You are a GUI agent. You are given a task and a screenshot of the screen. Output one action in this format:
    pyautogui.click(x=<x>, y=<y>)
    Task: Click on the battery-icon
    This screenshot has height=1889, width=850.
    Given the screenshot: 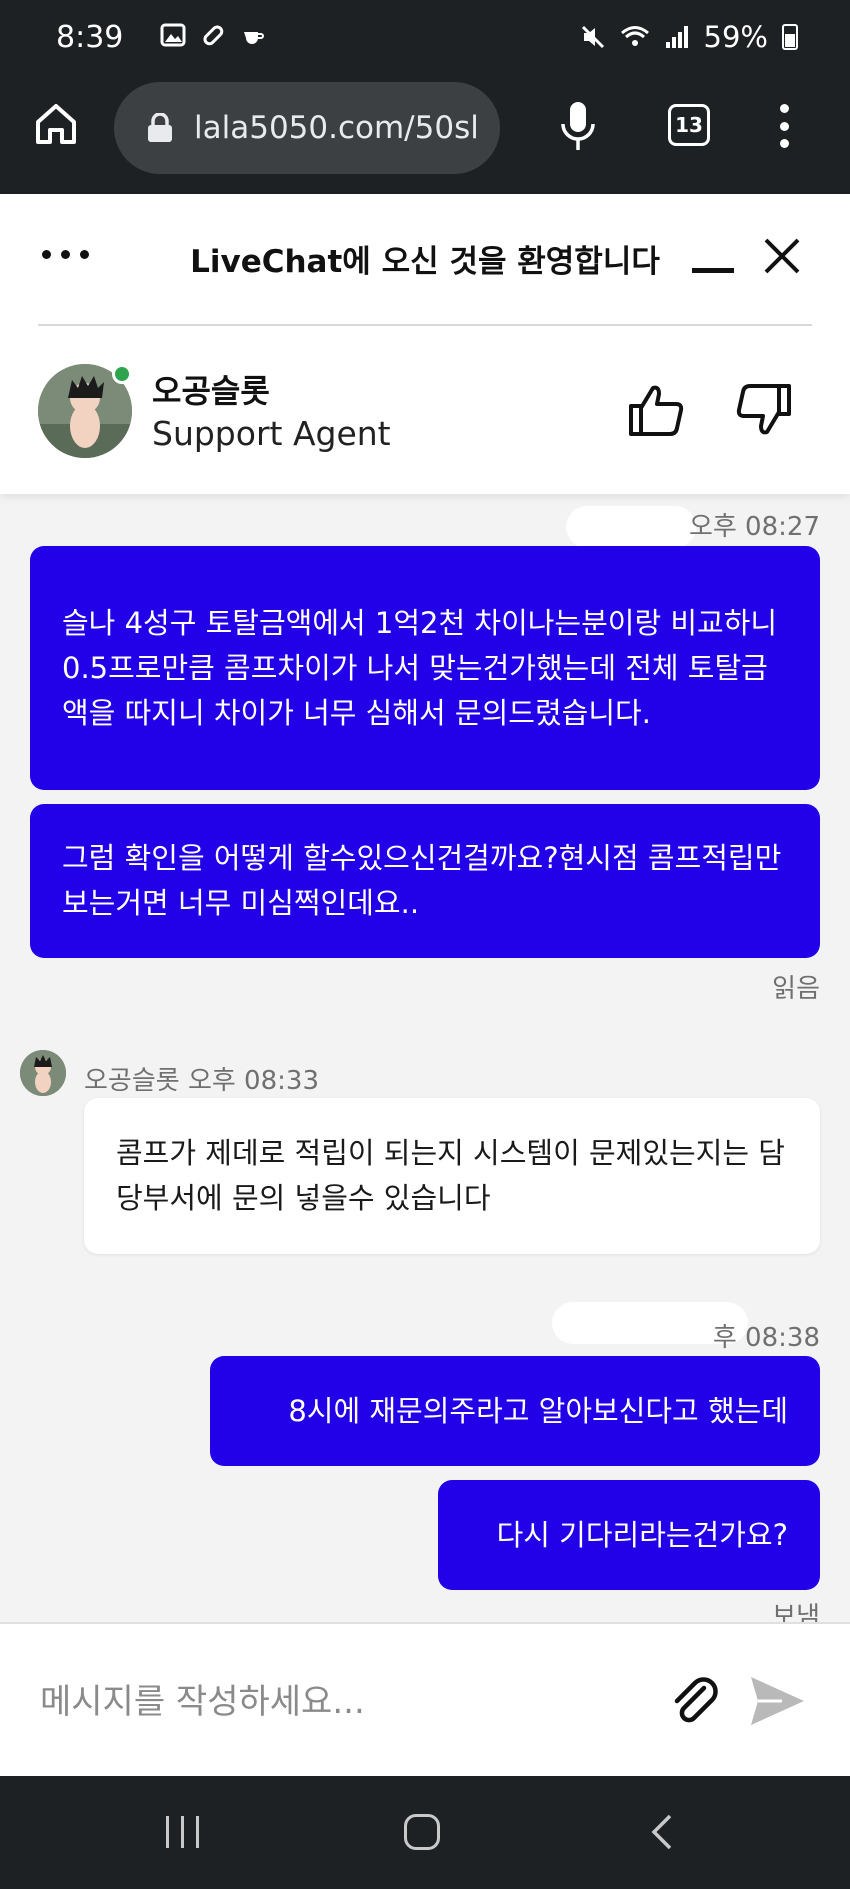 What is the action you would take?
    pyautogui.click(x=790, y=37)
    